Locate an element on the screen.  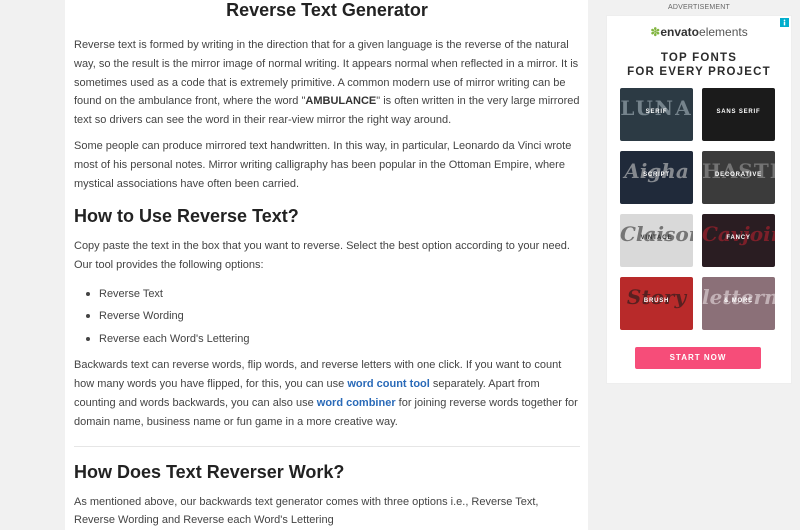
leaf-icon: ✽ is located at coordinates (655, 32).